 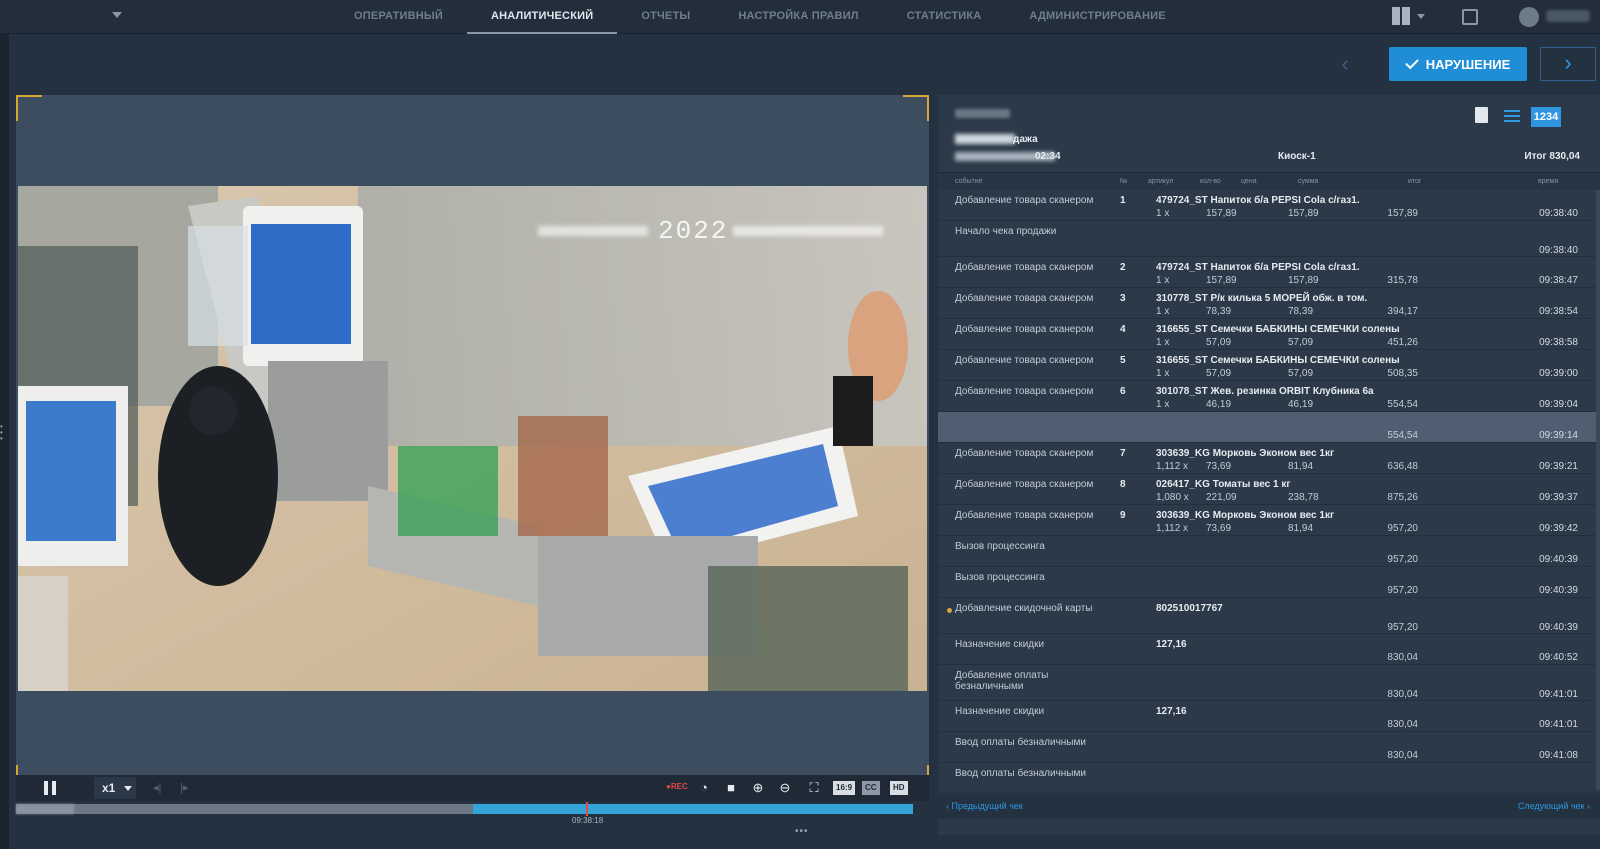 What do you see at coordinates (1558, 559) in the screenshot?
I see `cell-time: 09:40:39` at bounding box center [1558, 559].